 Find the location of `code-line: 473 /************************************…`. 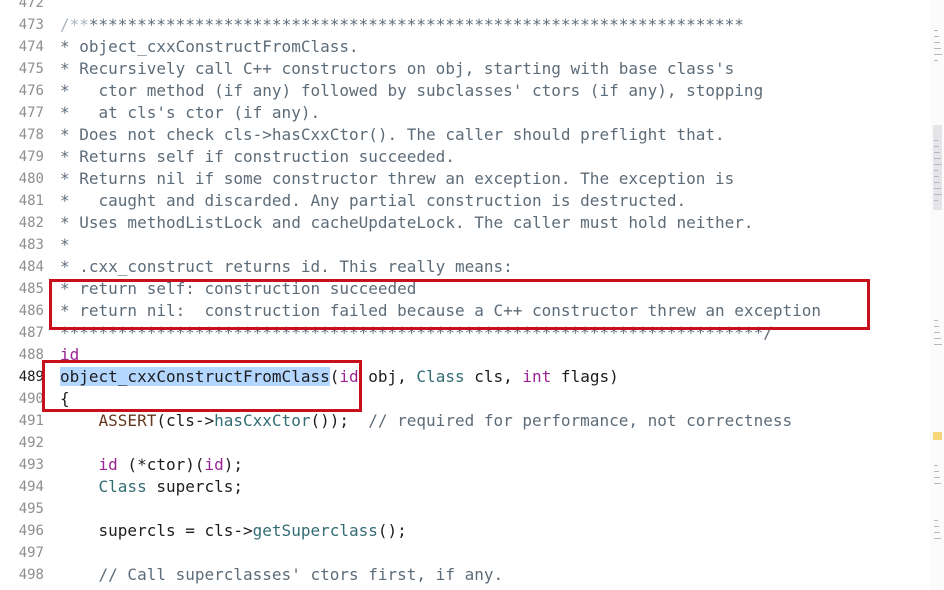

code-line: 473 /************************************… is located at coordinates (465, 25).